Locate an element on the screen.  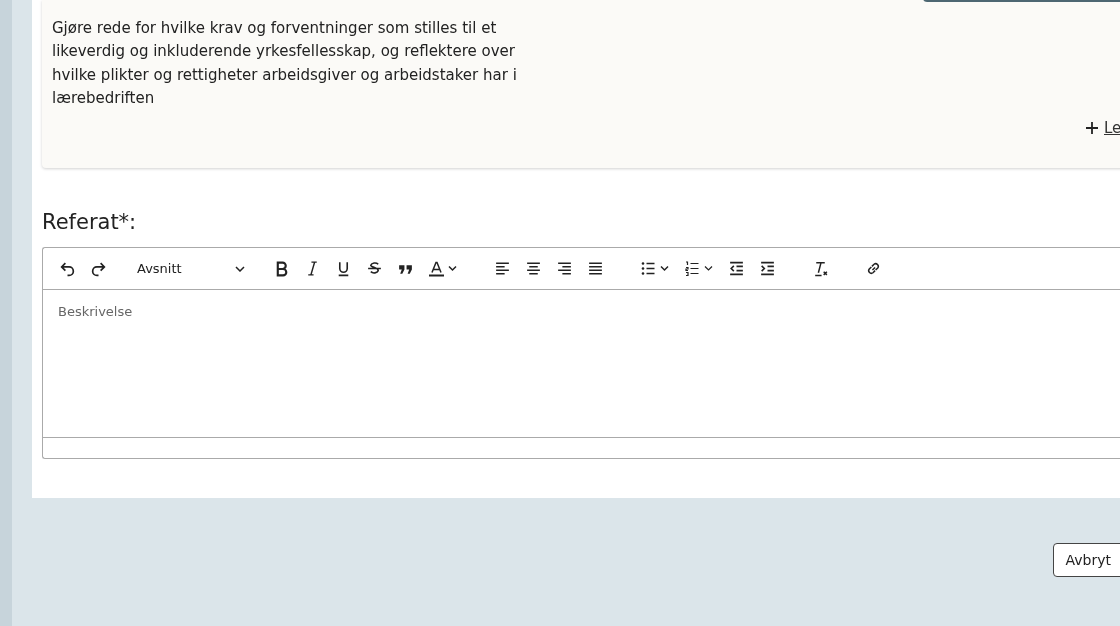
clear-format-icon is located at coordinates (820, 268).